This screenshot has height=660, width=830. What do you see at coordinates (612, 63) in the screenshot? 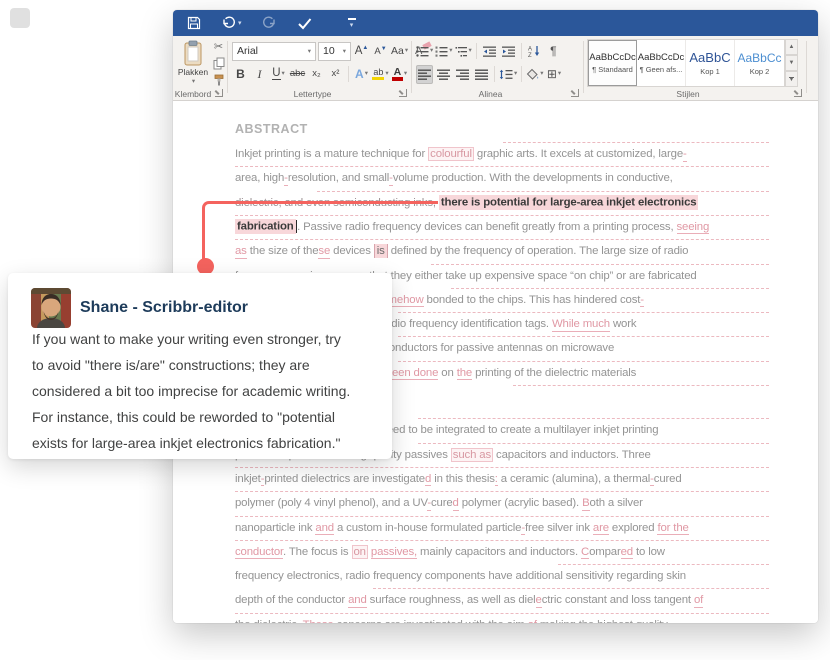
I see `style-standaard: AaBbCcDc ¶ Standaard` at bounding box center [612, 63].